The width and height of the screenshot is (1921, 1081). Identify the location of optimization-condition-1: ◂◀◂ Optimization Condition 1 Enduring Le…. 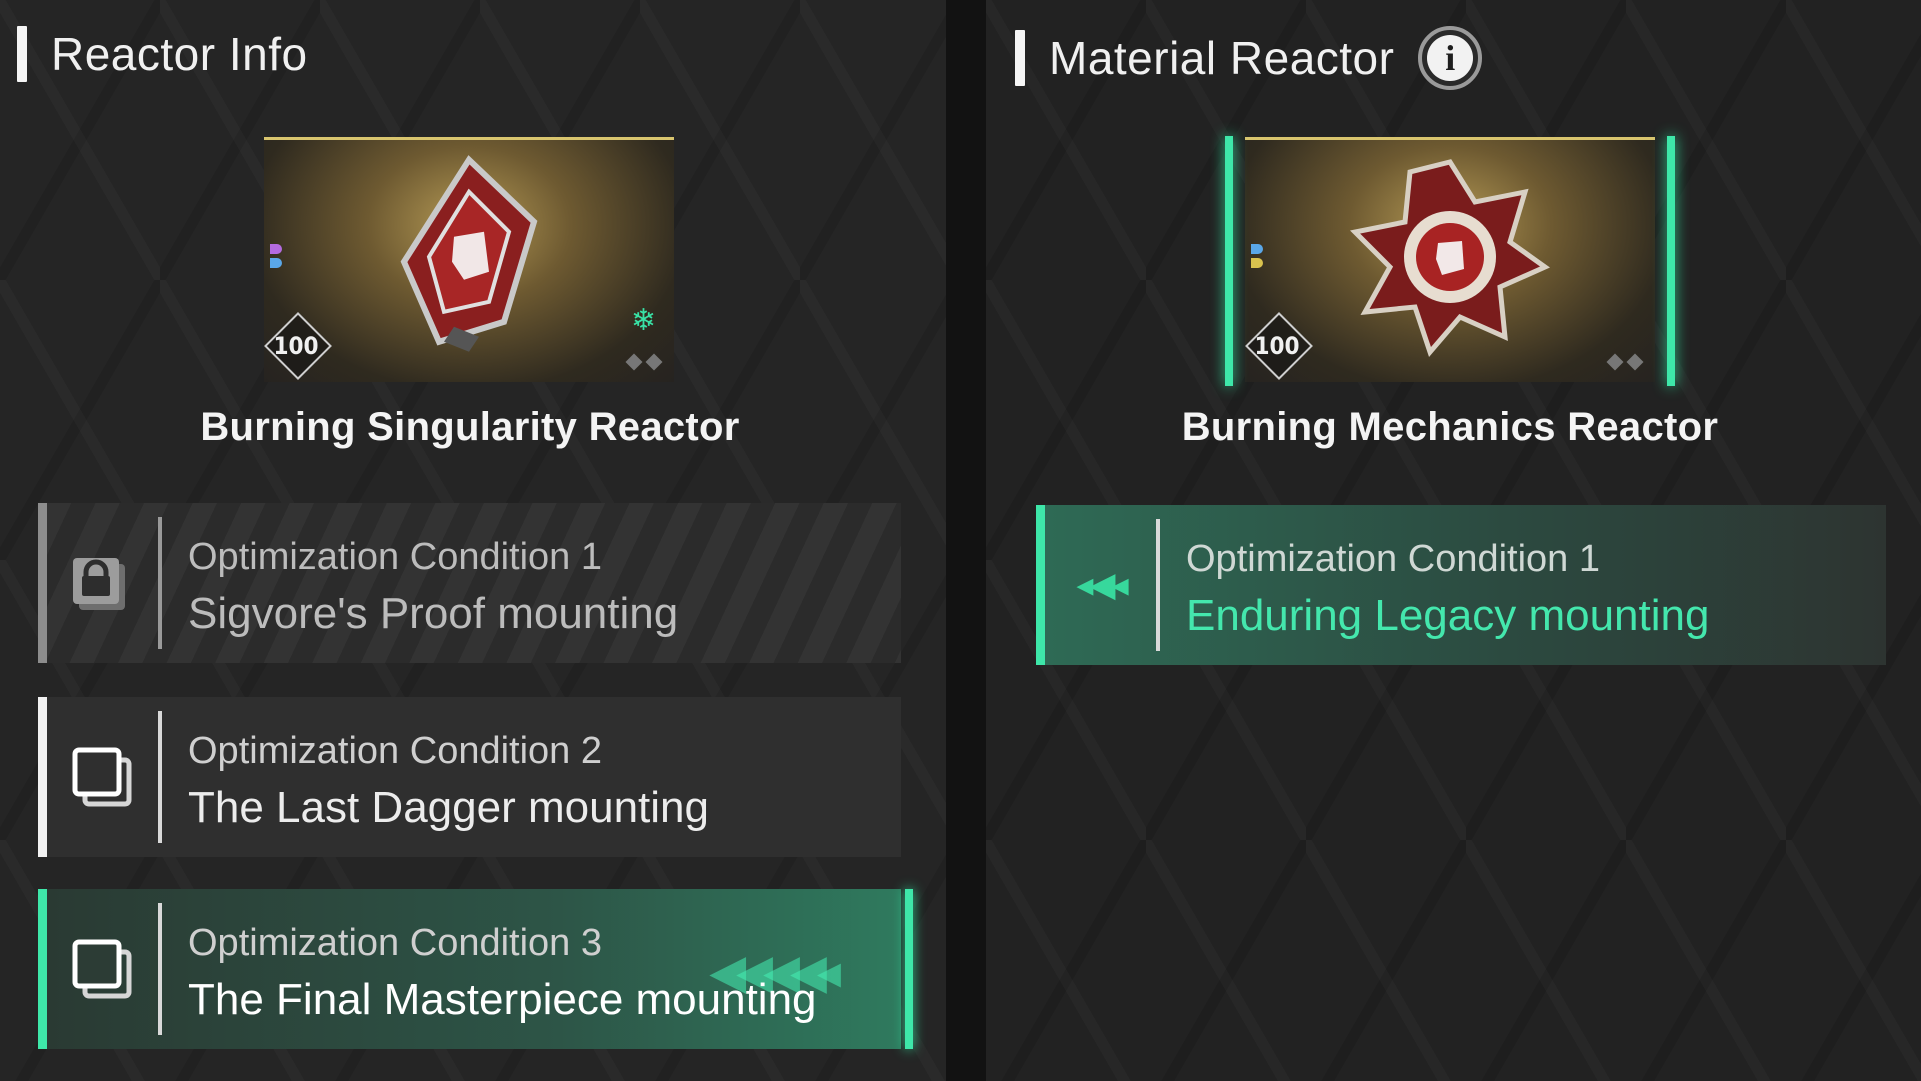
(1461, 585).